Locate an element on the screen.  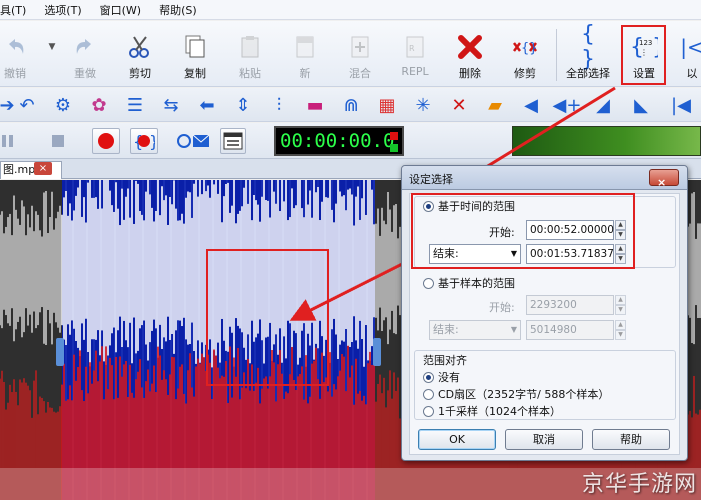
rainbow-icon: ▰ is located at coordinates (495, 105).